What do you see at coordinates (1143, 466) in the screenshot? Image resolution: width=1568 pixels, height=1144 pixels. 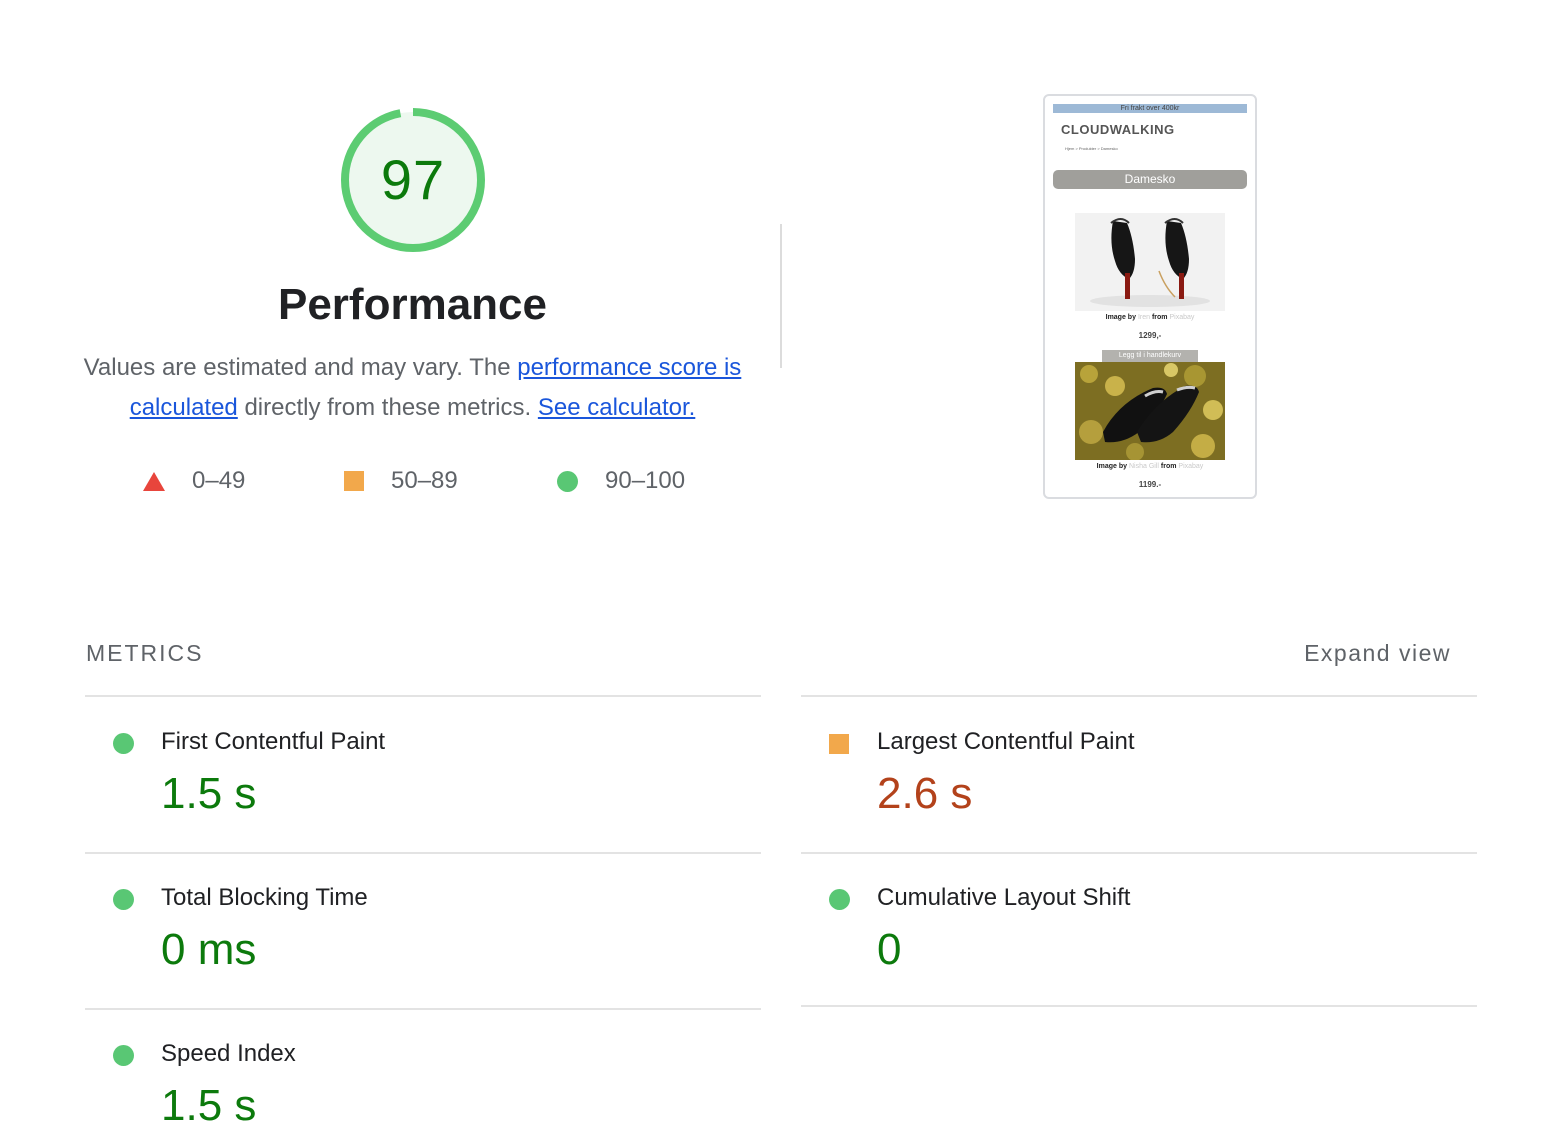 I see `credit-author: Nisha Gill` at bounding box center [1143, 466].